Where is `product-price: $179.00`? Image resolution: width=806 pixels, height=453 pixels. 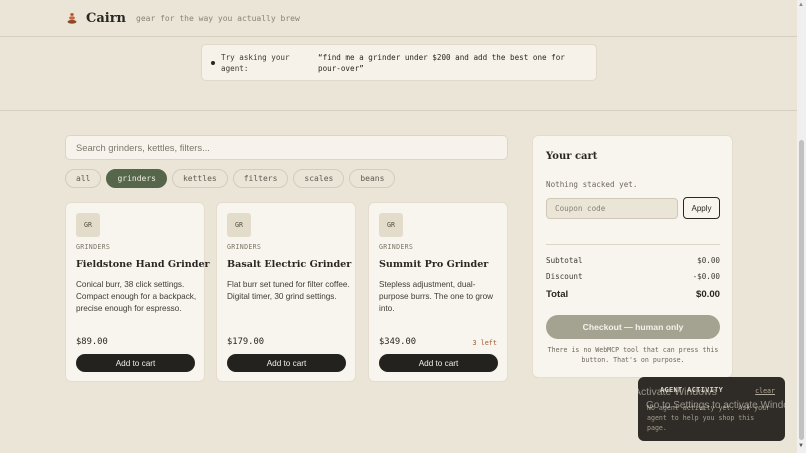 product-price: $179.00 is located at coordinates (246, 342).